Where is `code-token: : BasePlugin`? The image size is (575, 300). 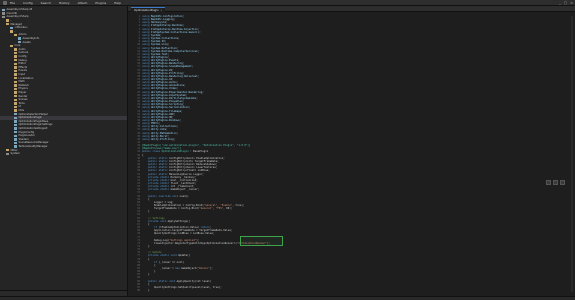 code-token: : BasePlugin is located at coordinates (198, 152).